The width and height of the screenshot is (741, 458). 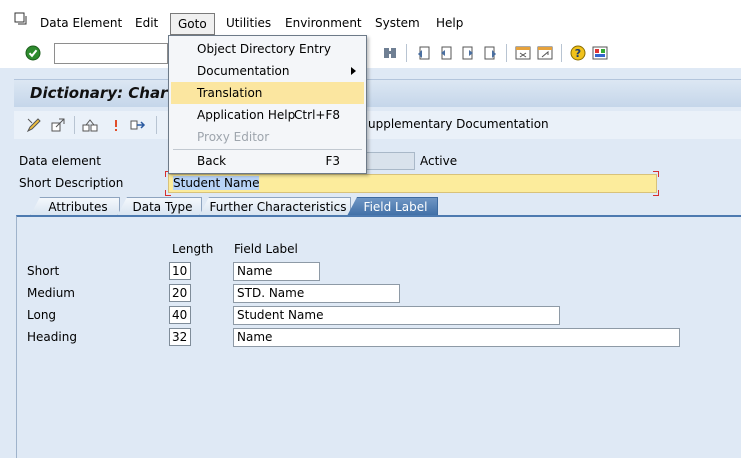 What do you see at coordinates (230, 93) in the screenshot?
I see `menu-item-label: Translation` at bounding box center [230, 93].